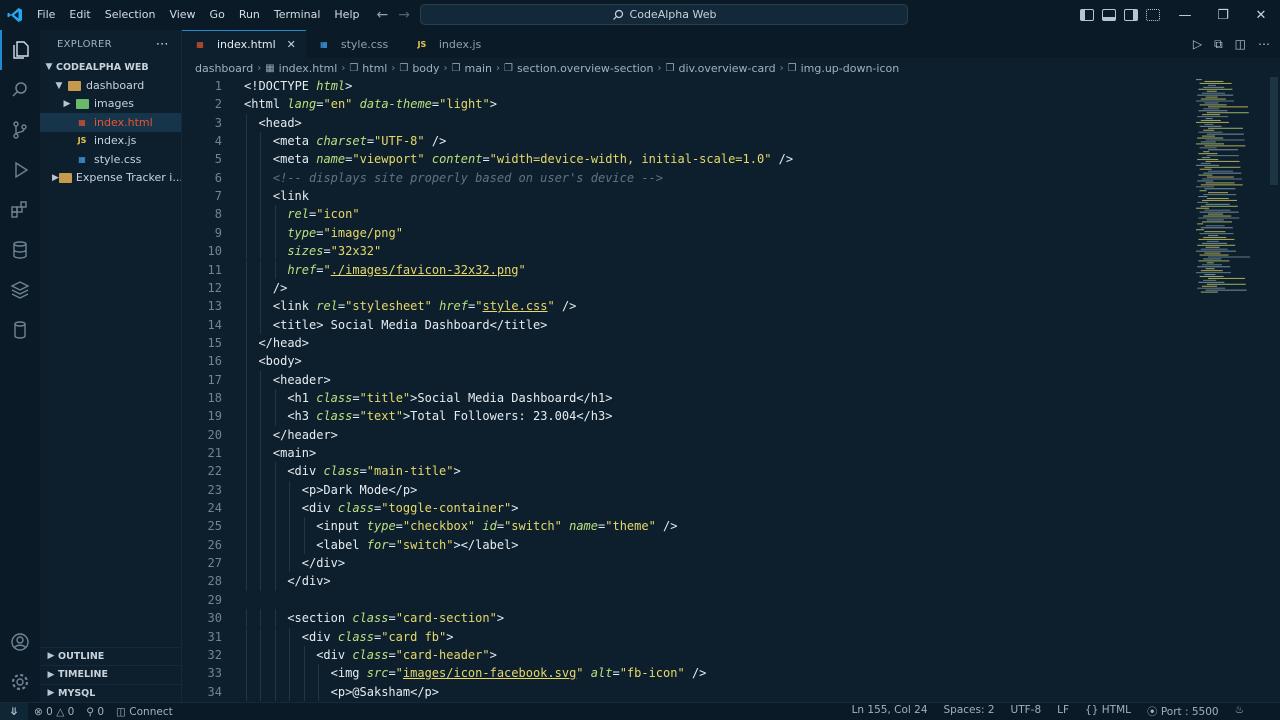 The height and width of the screenshot is (720, 1280). What do you see at coordinates (1197, 44) in the screenshot?
I see `run-icon: ▷` at bounding box center [1197, 44].